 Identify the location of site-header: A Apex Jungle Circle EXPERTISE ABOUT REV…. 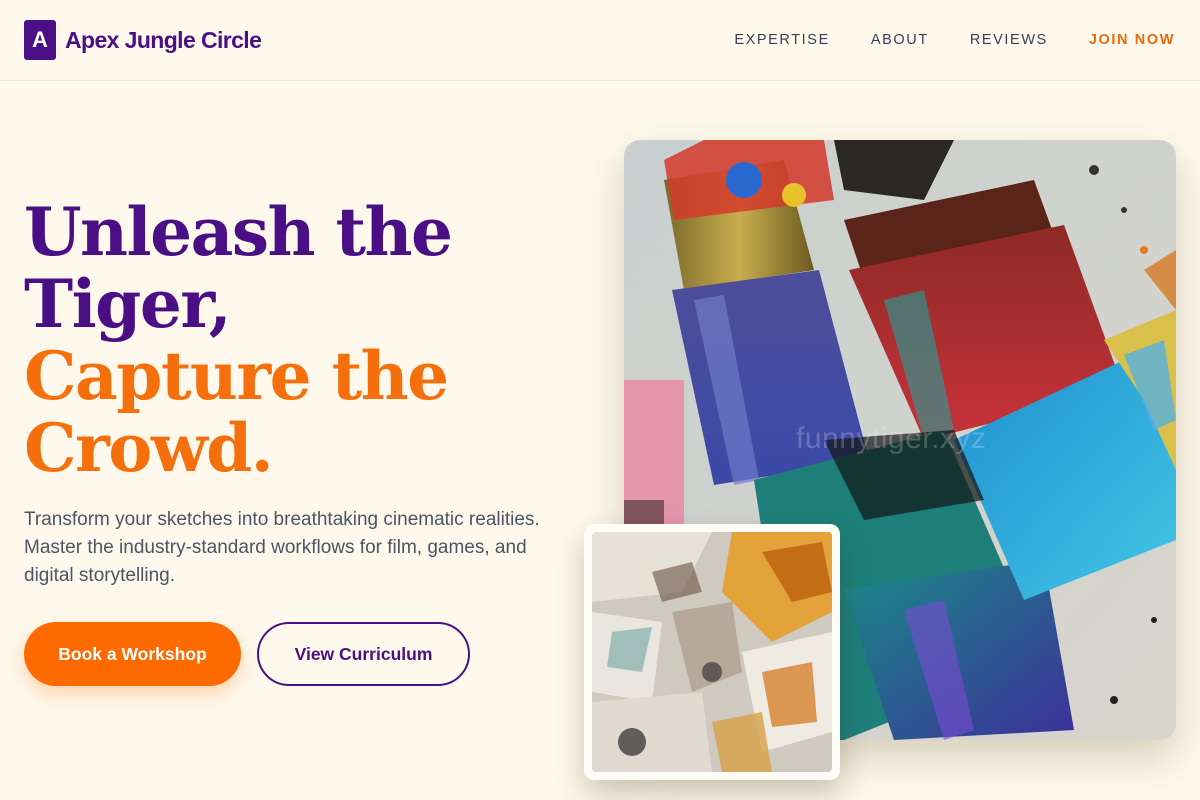
(600, 40).